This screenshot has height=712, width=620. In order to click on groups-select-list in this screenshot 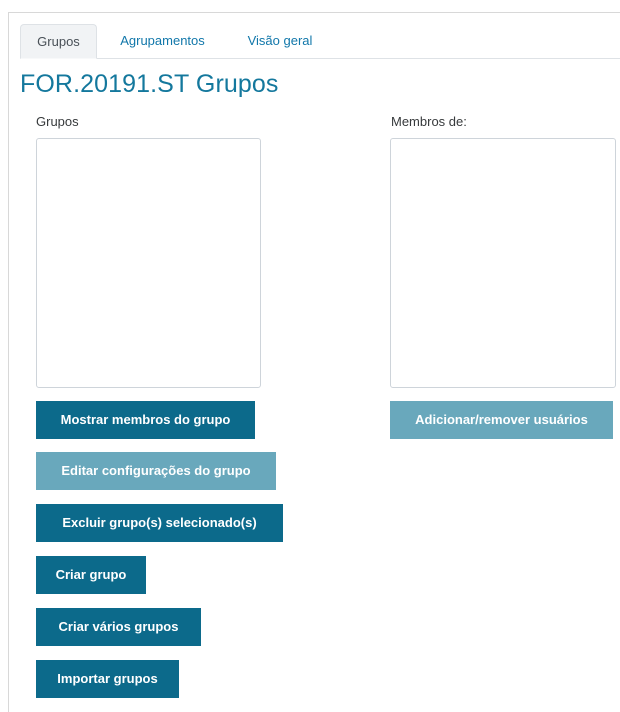, I will do `click(148, 263)`.